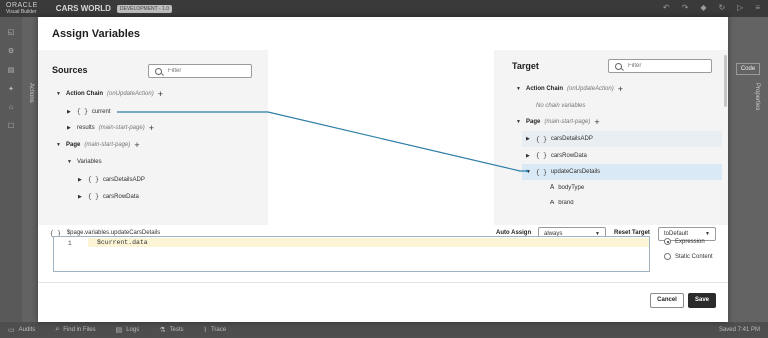 The width and height of the screenshot is (768, 338). What do you see at coordinates (86, 128) in the screenshot?
I see `source-results-label: results` at bounding box center [86, 128].